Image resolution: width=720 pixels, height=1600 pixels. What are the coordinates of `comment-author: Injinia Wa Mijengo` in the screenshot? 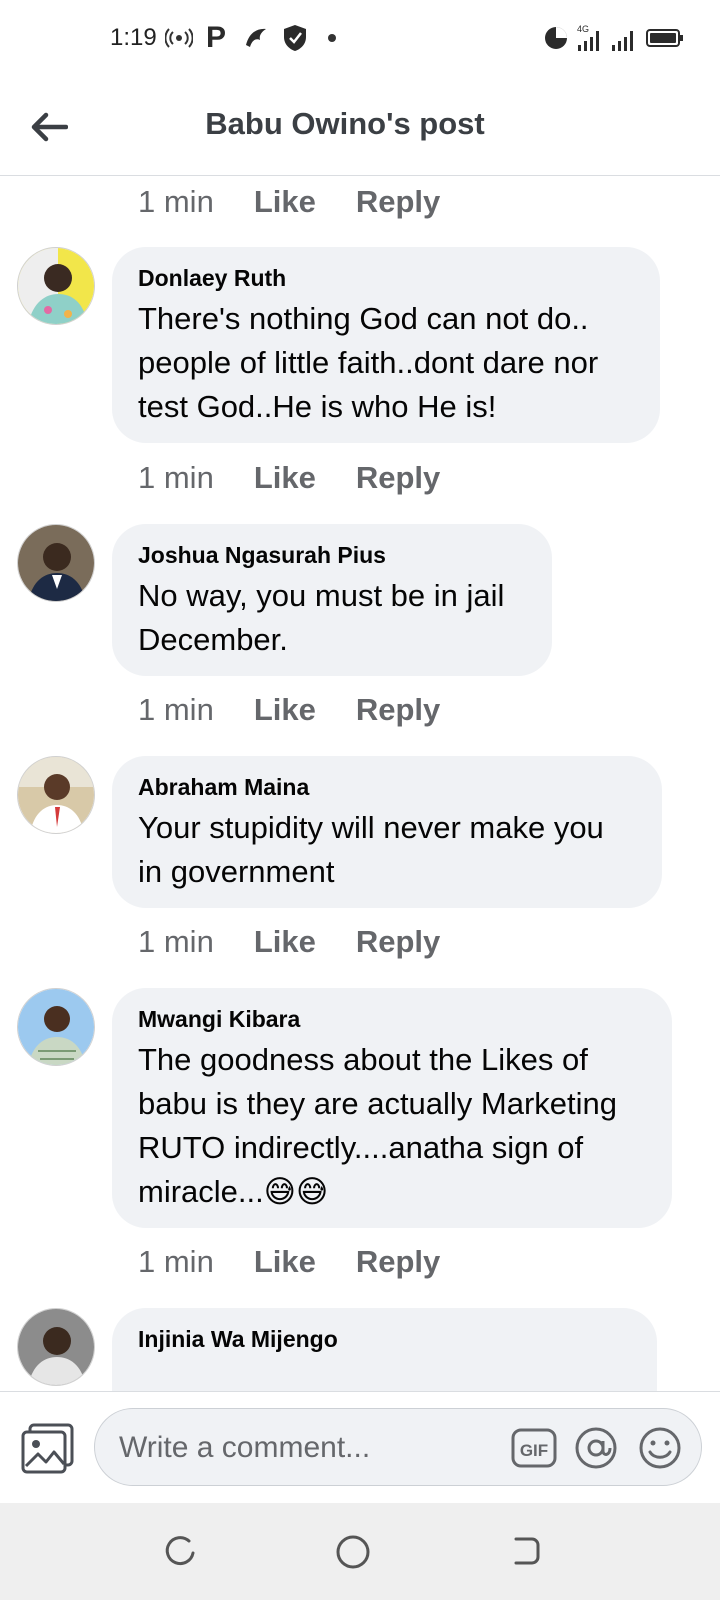 It's located at (384, 1339).